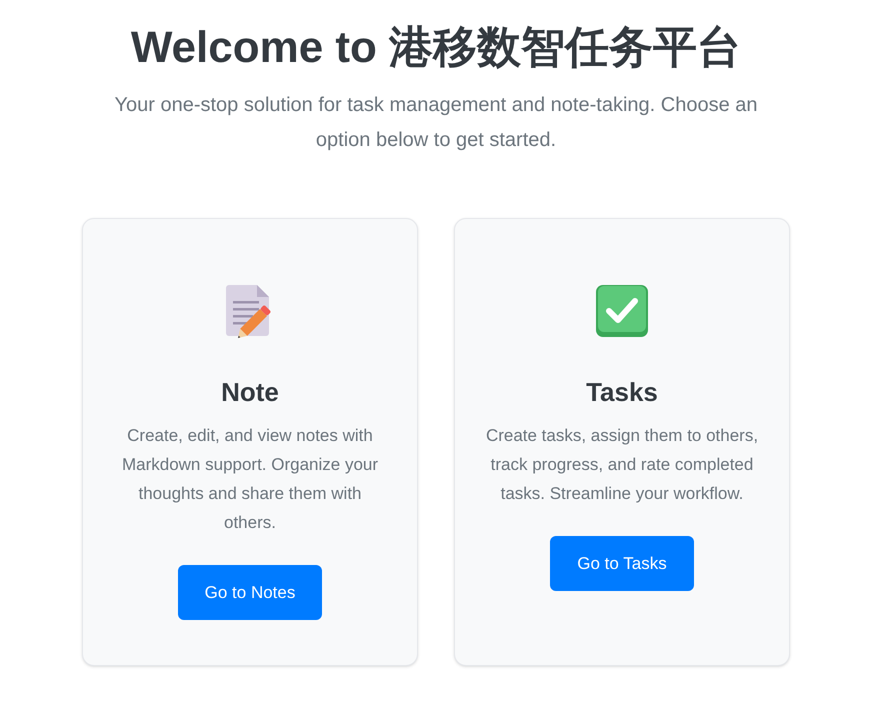 Image resolution: width=881 pixels, height=721 pixels. What do you see at coordinates (622, 311) in the screenshot?
I see `check-box-icon` at bounding box center [622, 311].